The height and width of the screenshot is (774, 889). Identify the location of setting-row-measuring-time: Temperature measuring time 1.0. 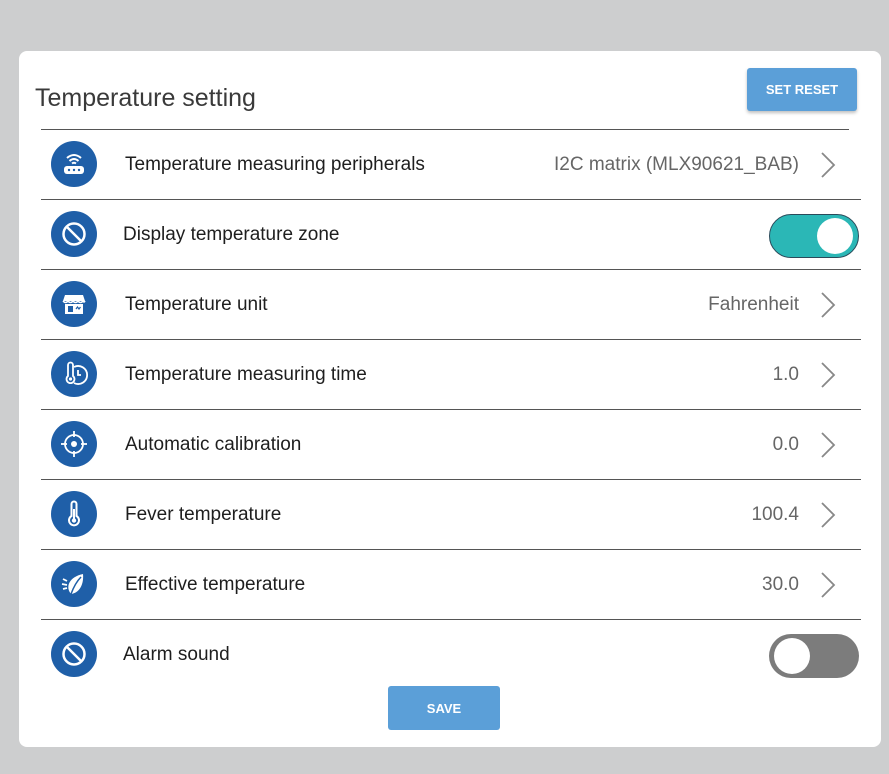
(451, 375).